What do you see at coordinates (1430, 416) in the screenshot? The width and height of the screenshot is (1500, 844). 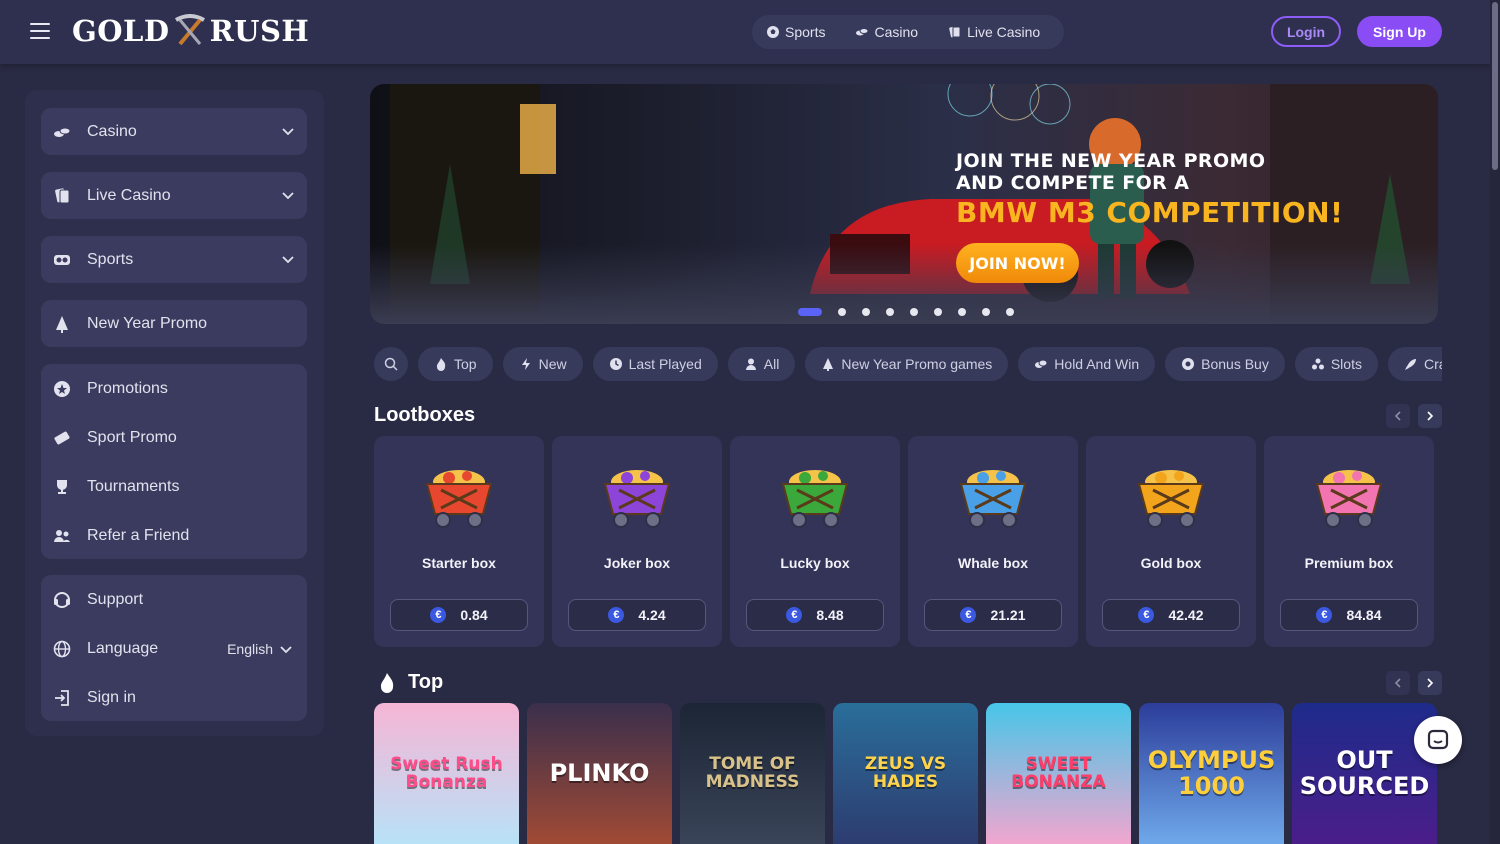 I see `lootboxes-next-button` at bounding box center [1430, 416].